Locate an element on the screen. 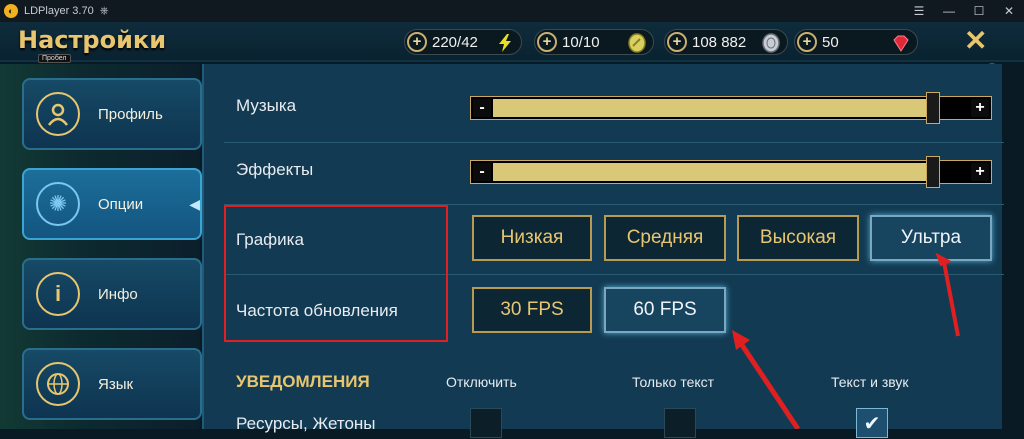 The width and height of the screenshot is (1024, 439). arrow-to-60fps is located at coordinates (766, 379).